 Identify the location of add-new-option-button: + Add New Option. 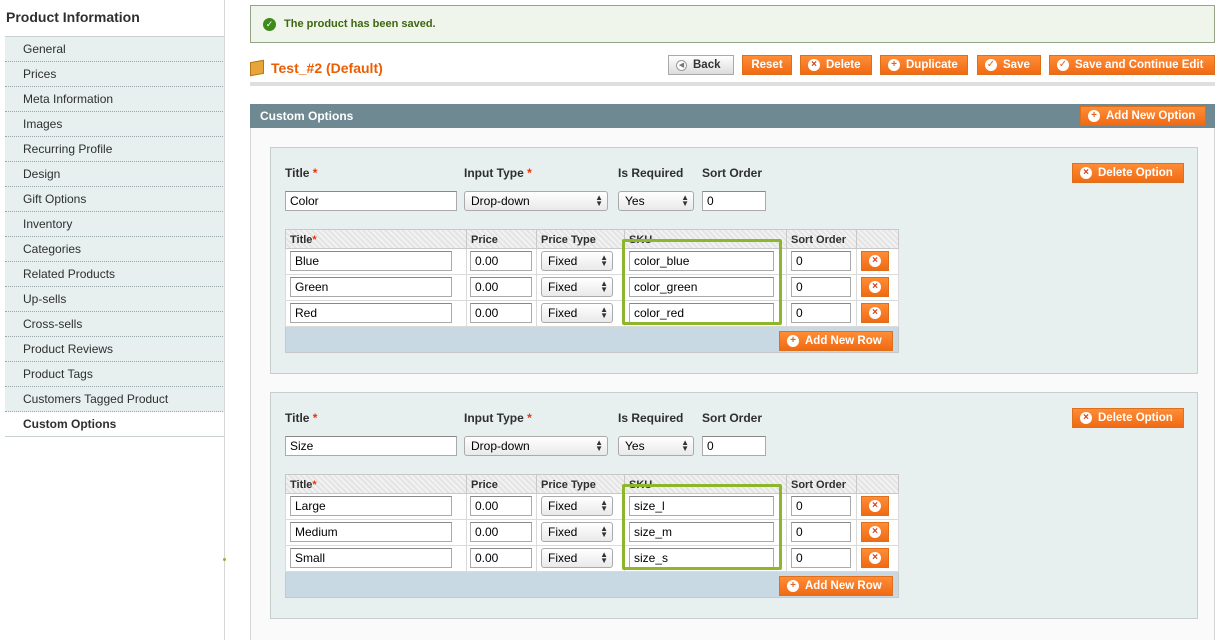
(1143, 116).